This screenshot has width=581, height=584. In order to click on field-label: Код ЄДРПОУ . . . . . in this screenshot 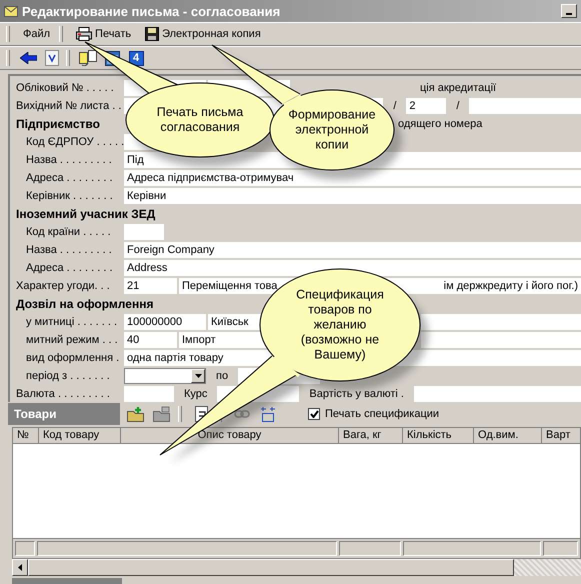, I will do `click(73, 142)`.